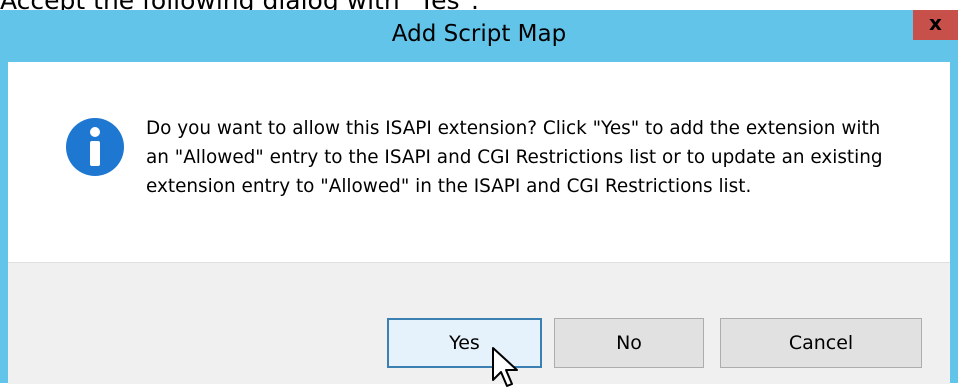  Describe the element at coordinates (95, 147) in the screenshot. I see `info-icon` at that location.